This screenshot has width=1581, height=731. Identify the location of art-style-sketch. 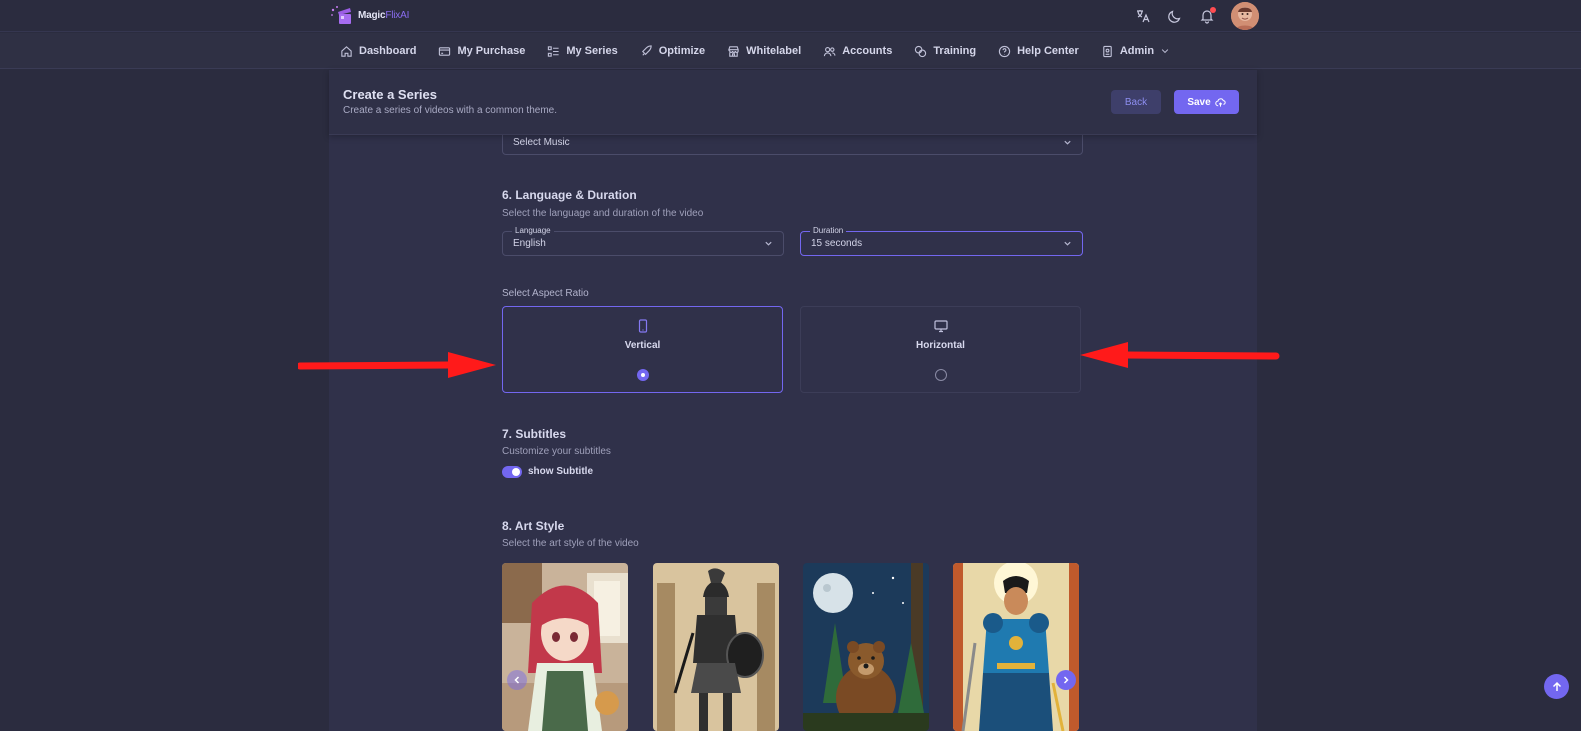
(716, 647).